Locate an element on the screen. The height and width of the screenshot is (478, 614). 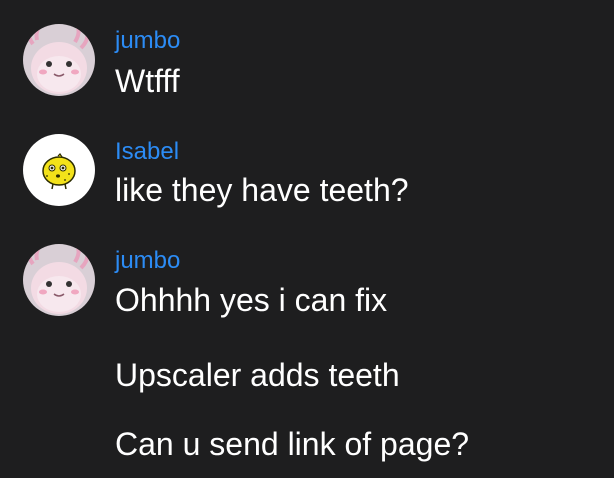
message-text: Ohhhh yes i can fix is located at coordinates (251, 300).